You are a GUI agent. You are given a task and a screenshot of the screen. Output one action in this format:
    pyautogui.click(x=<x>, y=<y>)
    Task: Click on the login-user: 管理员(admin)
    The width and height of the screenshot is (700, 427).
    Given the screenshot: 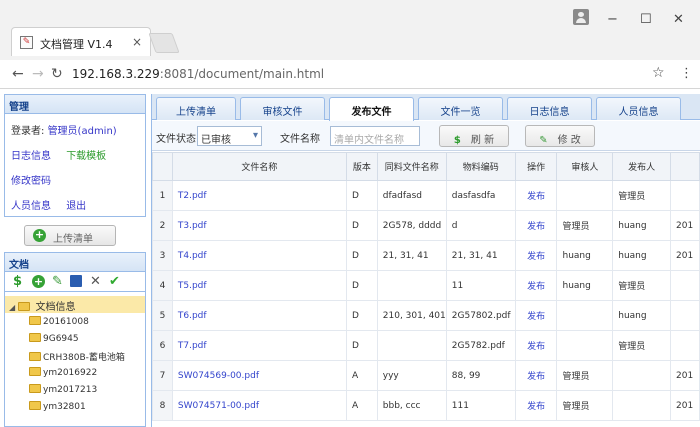 What is the action you would take?
    pyautogui.click(x=82, y=131)
    